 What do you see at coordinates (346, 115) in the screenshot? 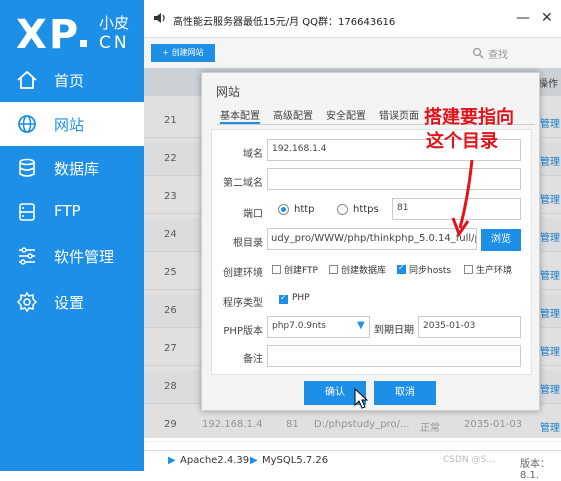
I see `tab-security-config: 安全配置` at bounding box center [346, 115].